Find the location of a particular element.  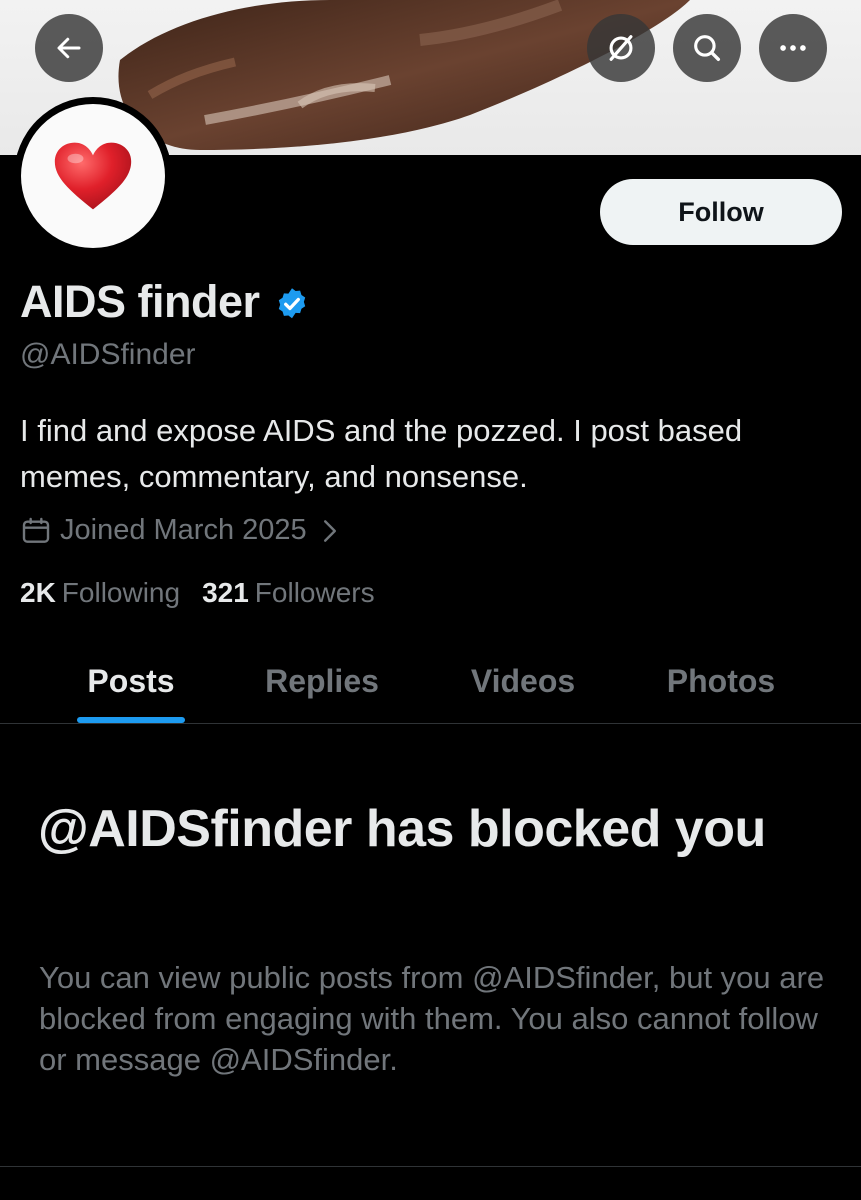

tab-videos: Videos is located at coordinates (523, 681).